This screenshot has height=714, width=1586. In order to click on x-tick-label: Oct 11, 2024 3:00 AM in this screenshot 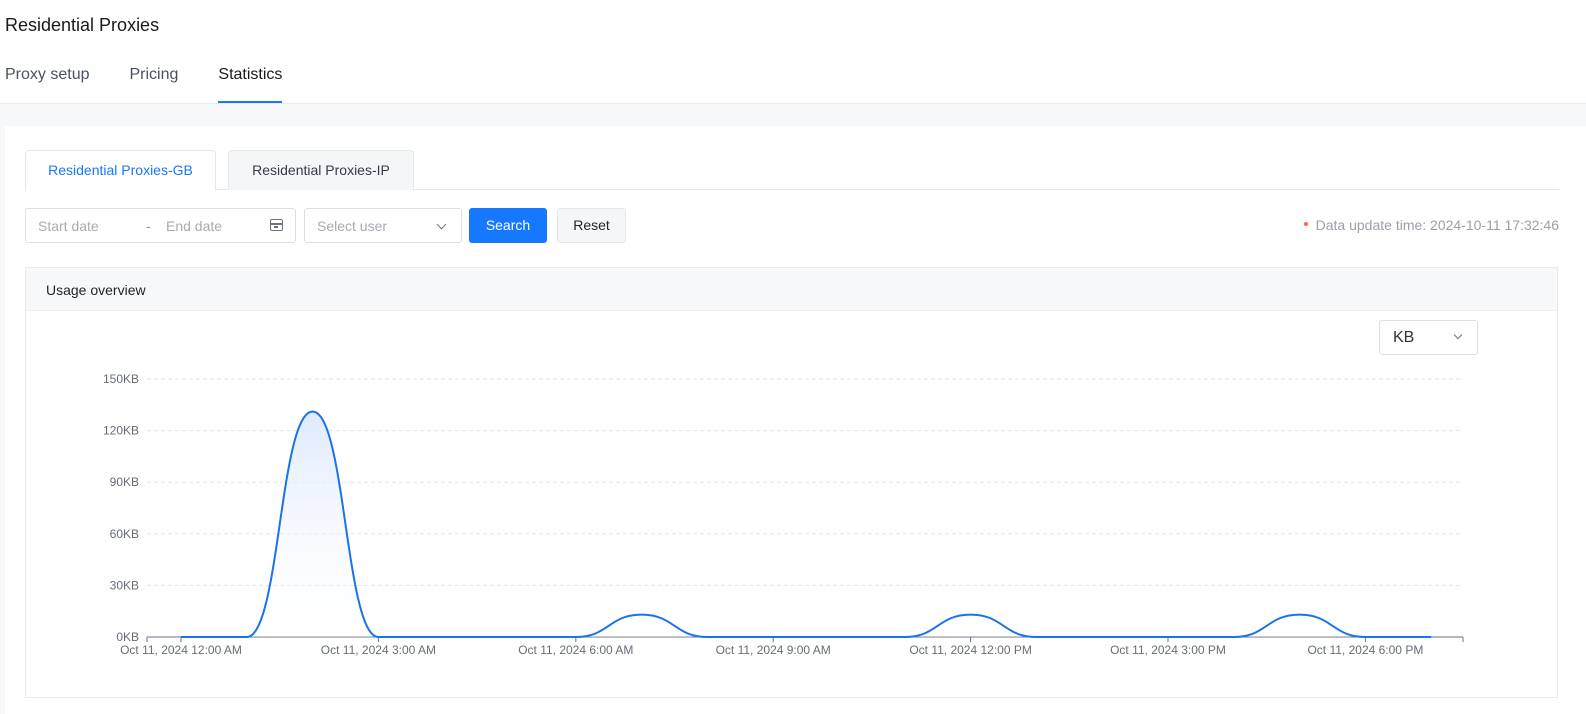, I will do `click(378, 650)`.